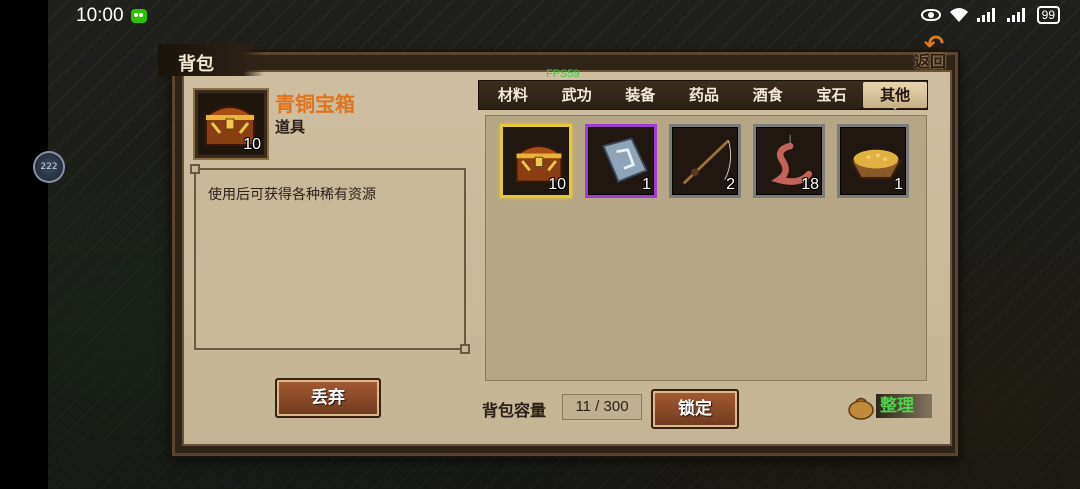 The height and width of the screenshot is (489, 1080). I want to click on capacity-value: 11 / 300, so click(602, 407).